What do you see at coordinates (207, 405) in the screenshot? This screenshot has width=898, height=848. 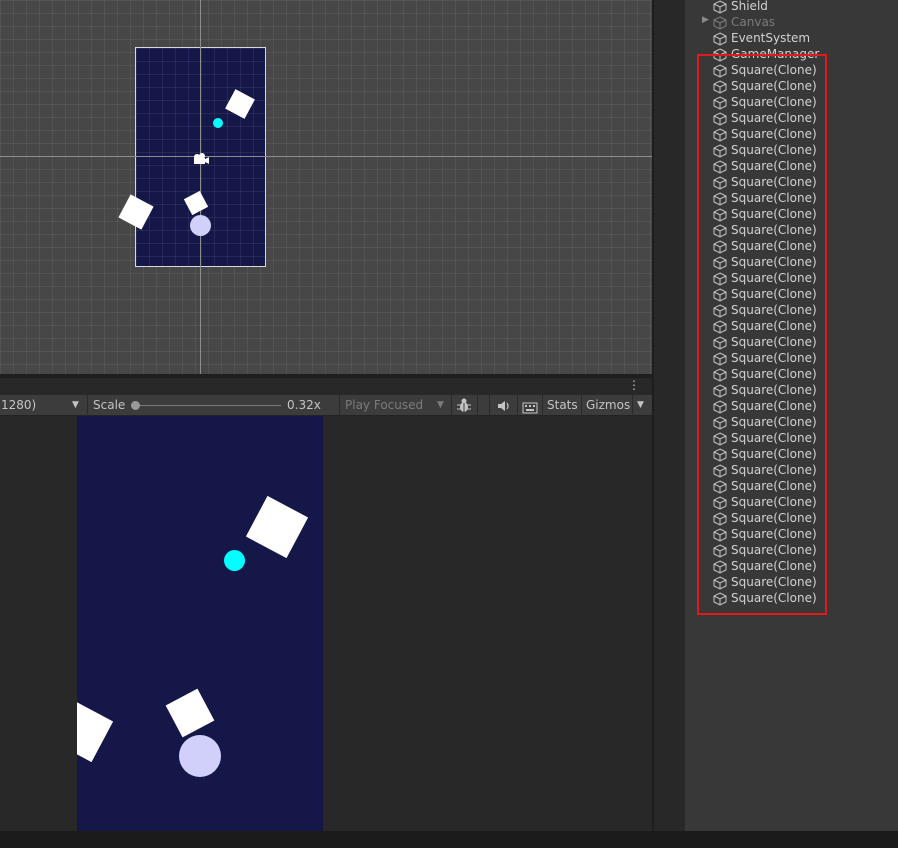 I see `scale-slider-track` at bounding box center [207, 405].